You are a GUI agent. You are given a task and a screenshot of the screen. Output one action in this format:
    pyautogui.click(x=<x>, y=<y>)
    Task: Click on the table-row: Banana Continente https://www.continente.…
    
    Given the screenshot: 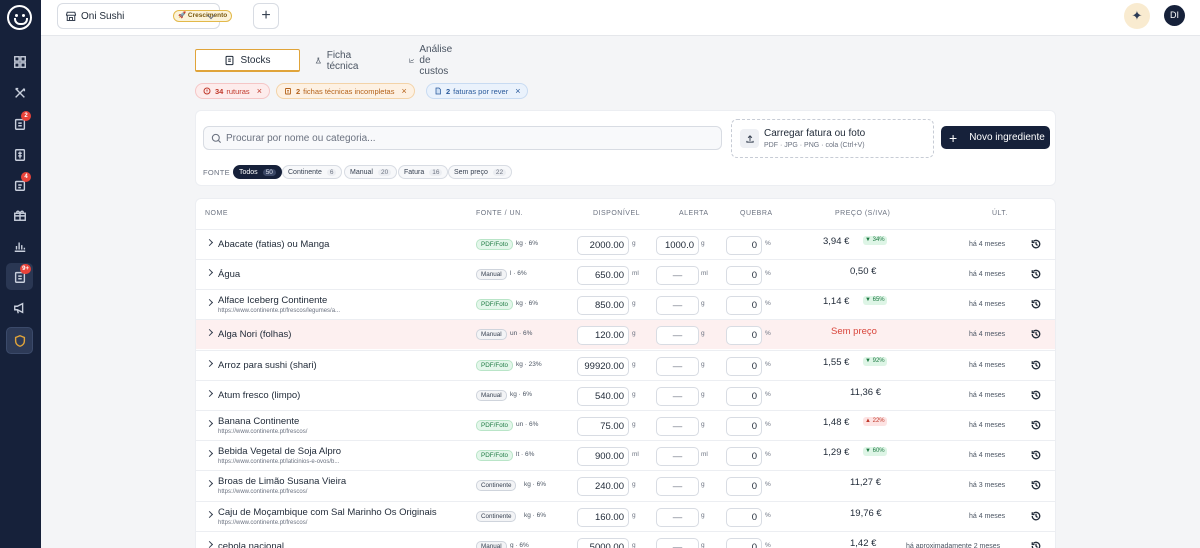 What is the action you would take?
    pyautogui.click(x=625, y=425)
    